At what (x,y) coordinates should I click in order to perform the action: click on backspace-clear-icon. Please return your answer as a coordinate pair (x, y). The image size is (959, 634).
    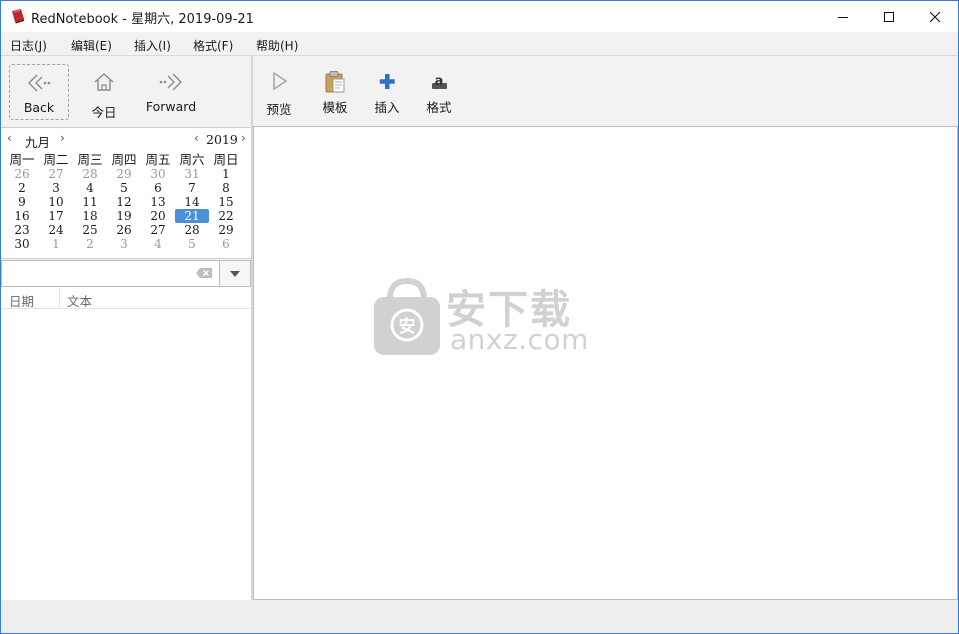
    Looking at the image, I should click on (204, 273).